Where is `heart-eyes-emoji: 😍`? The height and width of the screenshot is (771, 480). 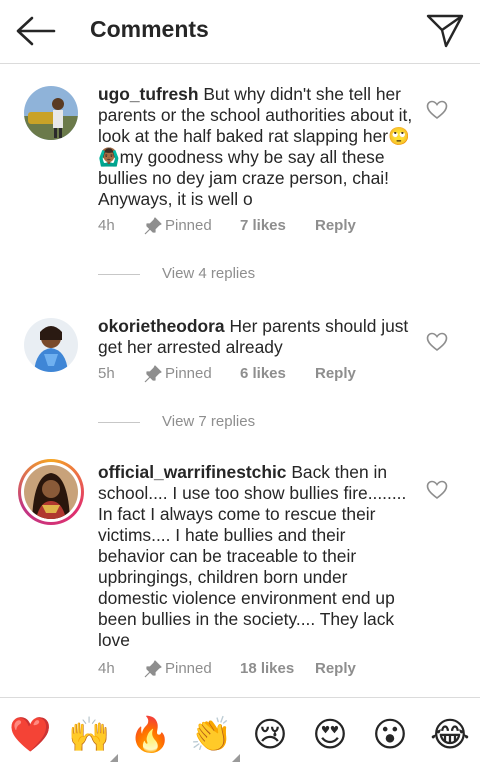 heart-eyes-emoji: 😍 is located at coordinates (330, 735).